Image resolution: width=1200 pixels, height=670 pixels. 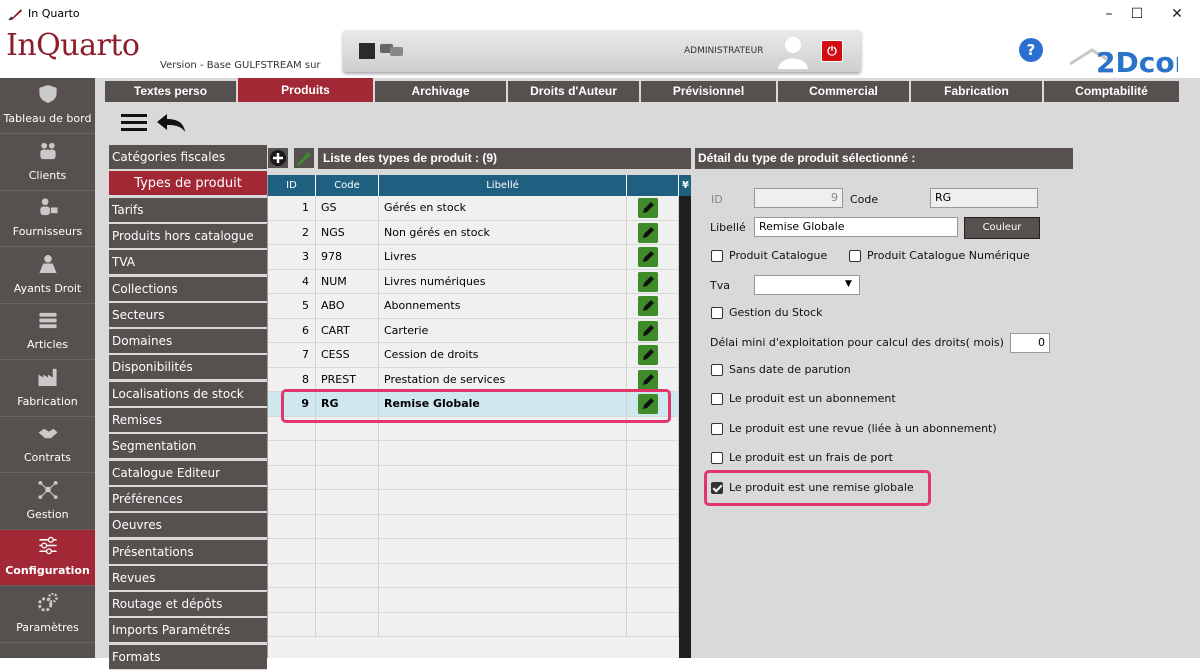 What do you see at coordinates (717, 256) in the screenshot?
I see `produit-catalogue-checkbox` at bounding box center [717, 256].